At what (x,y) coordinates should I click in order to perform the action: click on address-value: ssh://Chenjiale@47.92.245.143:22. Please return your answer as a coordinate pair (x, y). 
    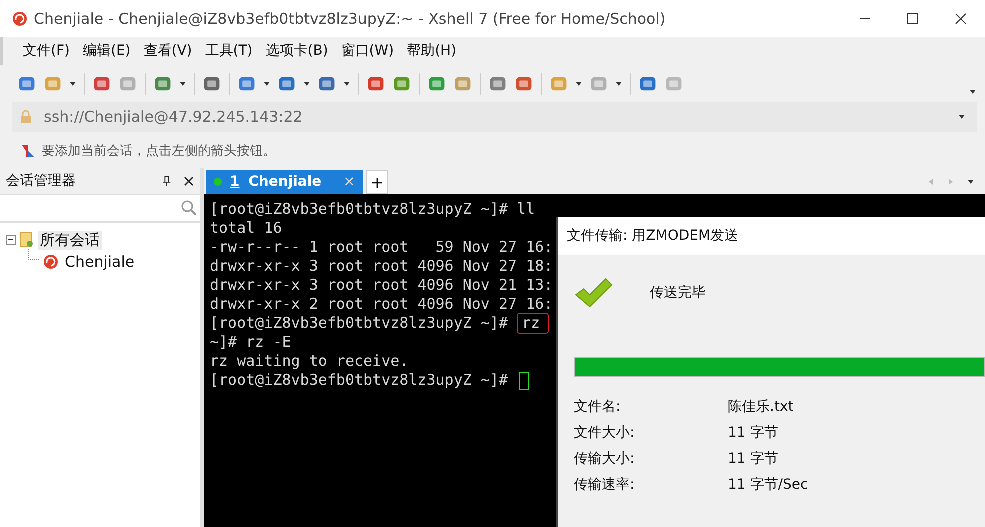
    Looking at the image, I should click on (174, 117).